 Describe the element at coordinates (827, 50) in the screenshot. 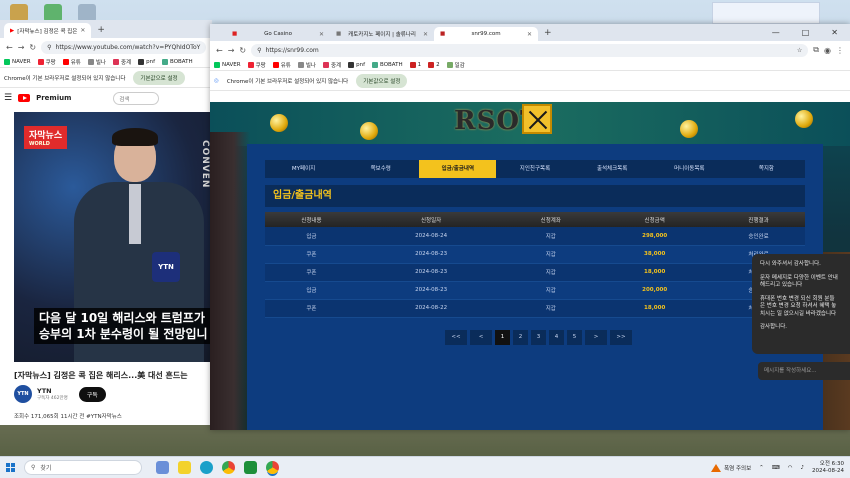

I see `profile-icon: ◉` at that location.